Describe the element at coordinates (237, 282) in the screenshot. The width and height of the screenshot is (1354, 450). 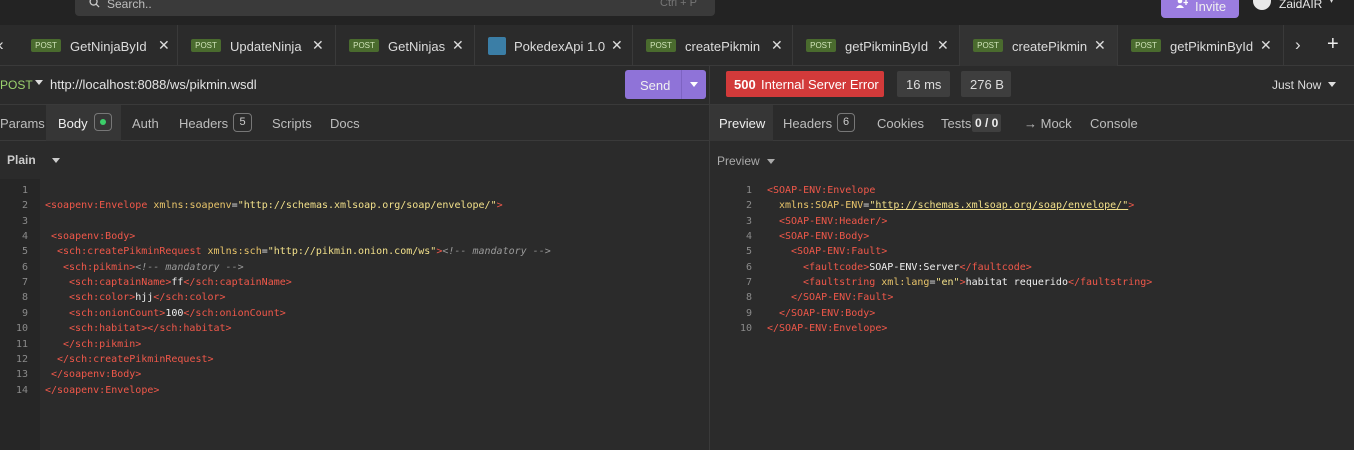
I see `xml-tag: </sch:captainName>` at that location.